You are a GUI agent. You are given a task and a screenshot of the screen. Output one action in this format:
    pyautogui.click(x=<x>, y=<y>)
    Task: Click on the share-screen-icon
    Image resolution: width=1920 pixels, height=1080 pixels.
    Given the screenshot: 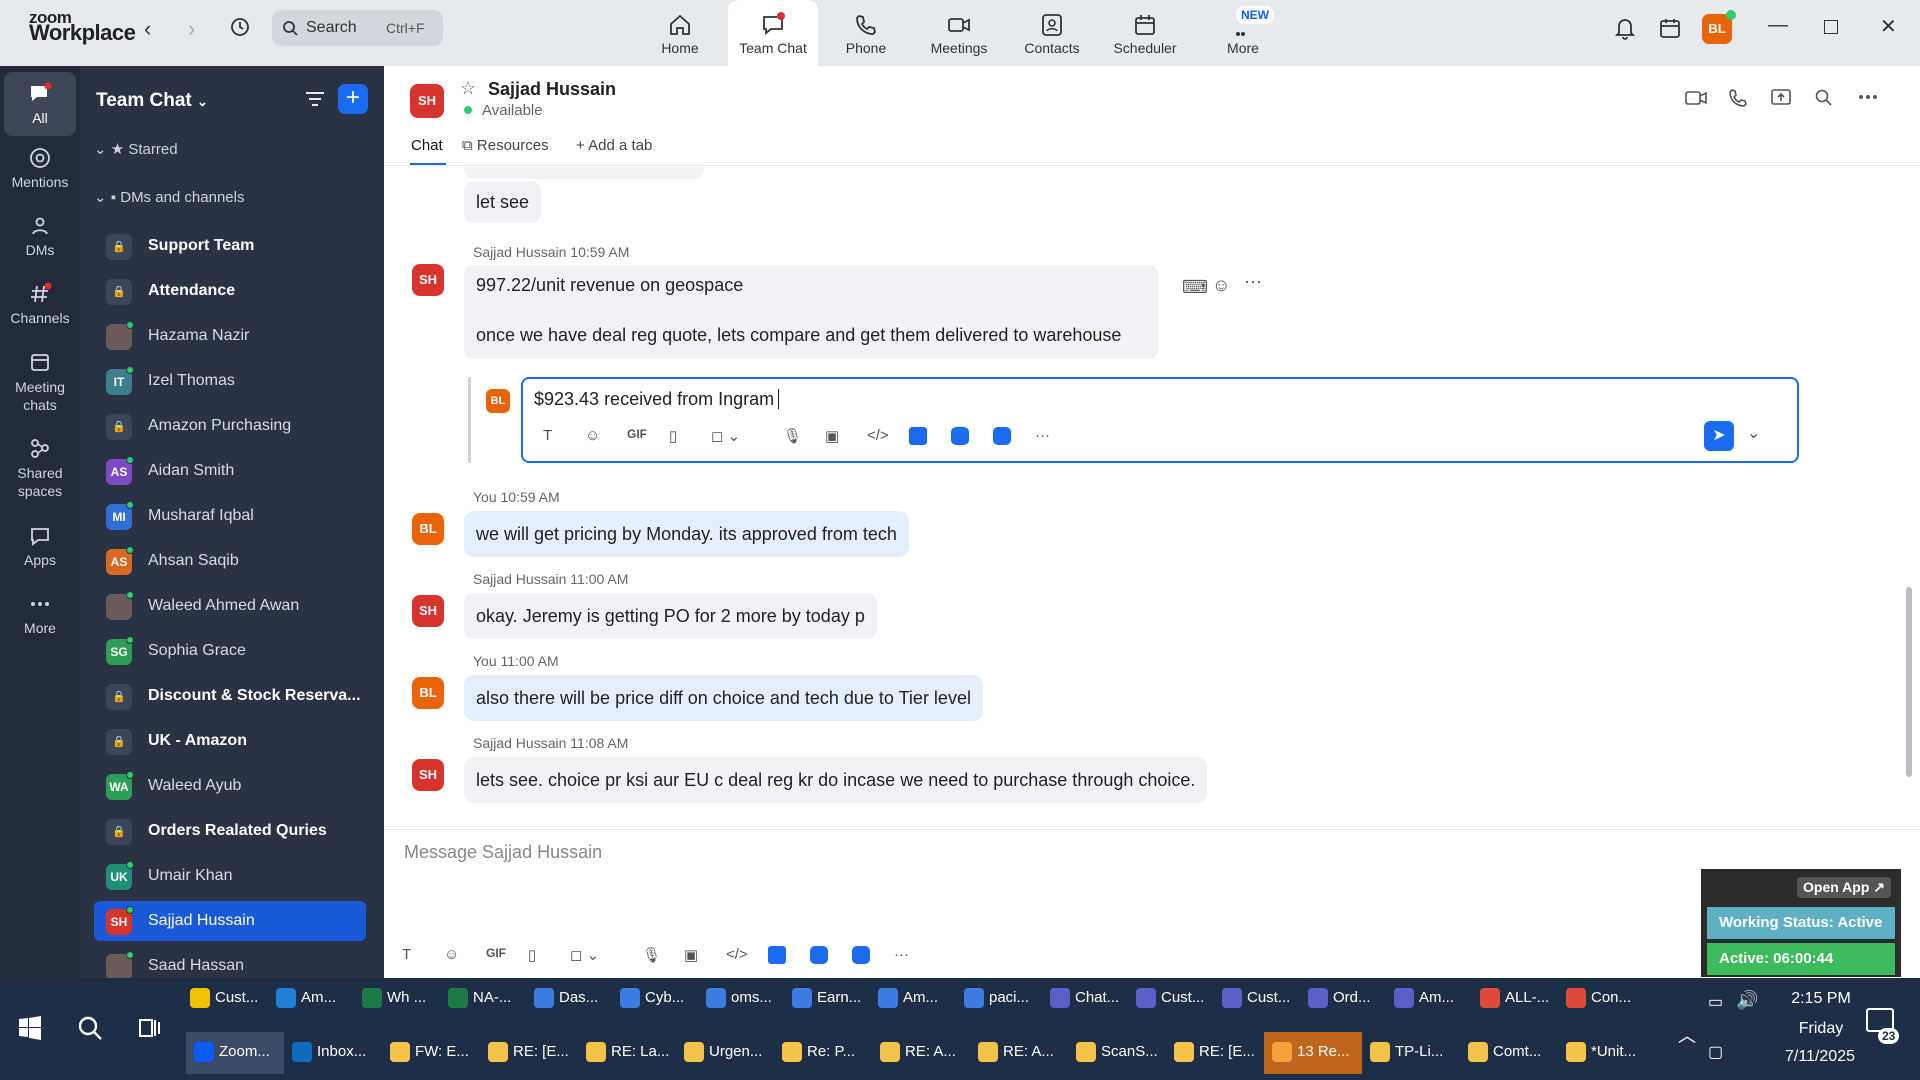 What is the action you would take?
    pyautogui.click(x=1781, y=98)
    